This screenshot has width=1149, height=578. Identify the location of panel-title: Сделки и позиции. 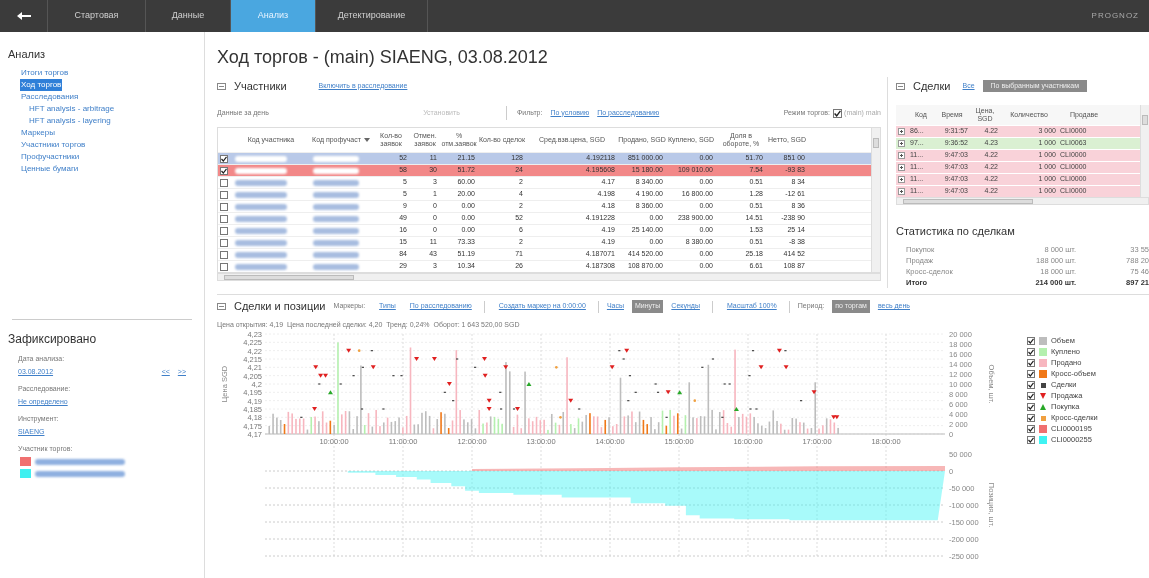
(280, 307).